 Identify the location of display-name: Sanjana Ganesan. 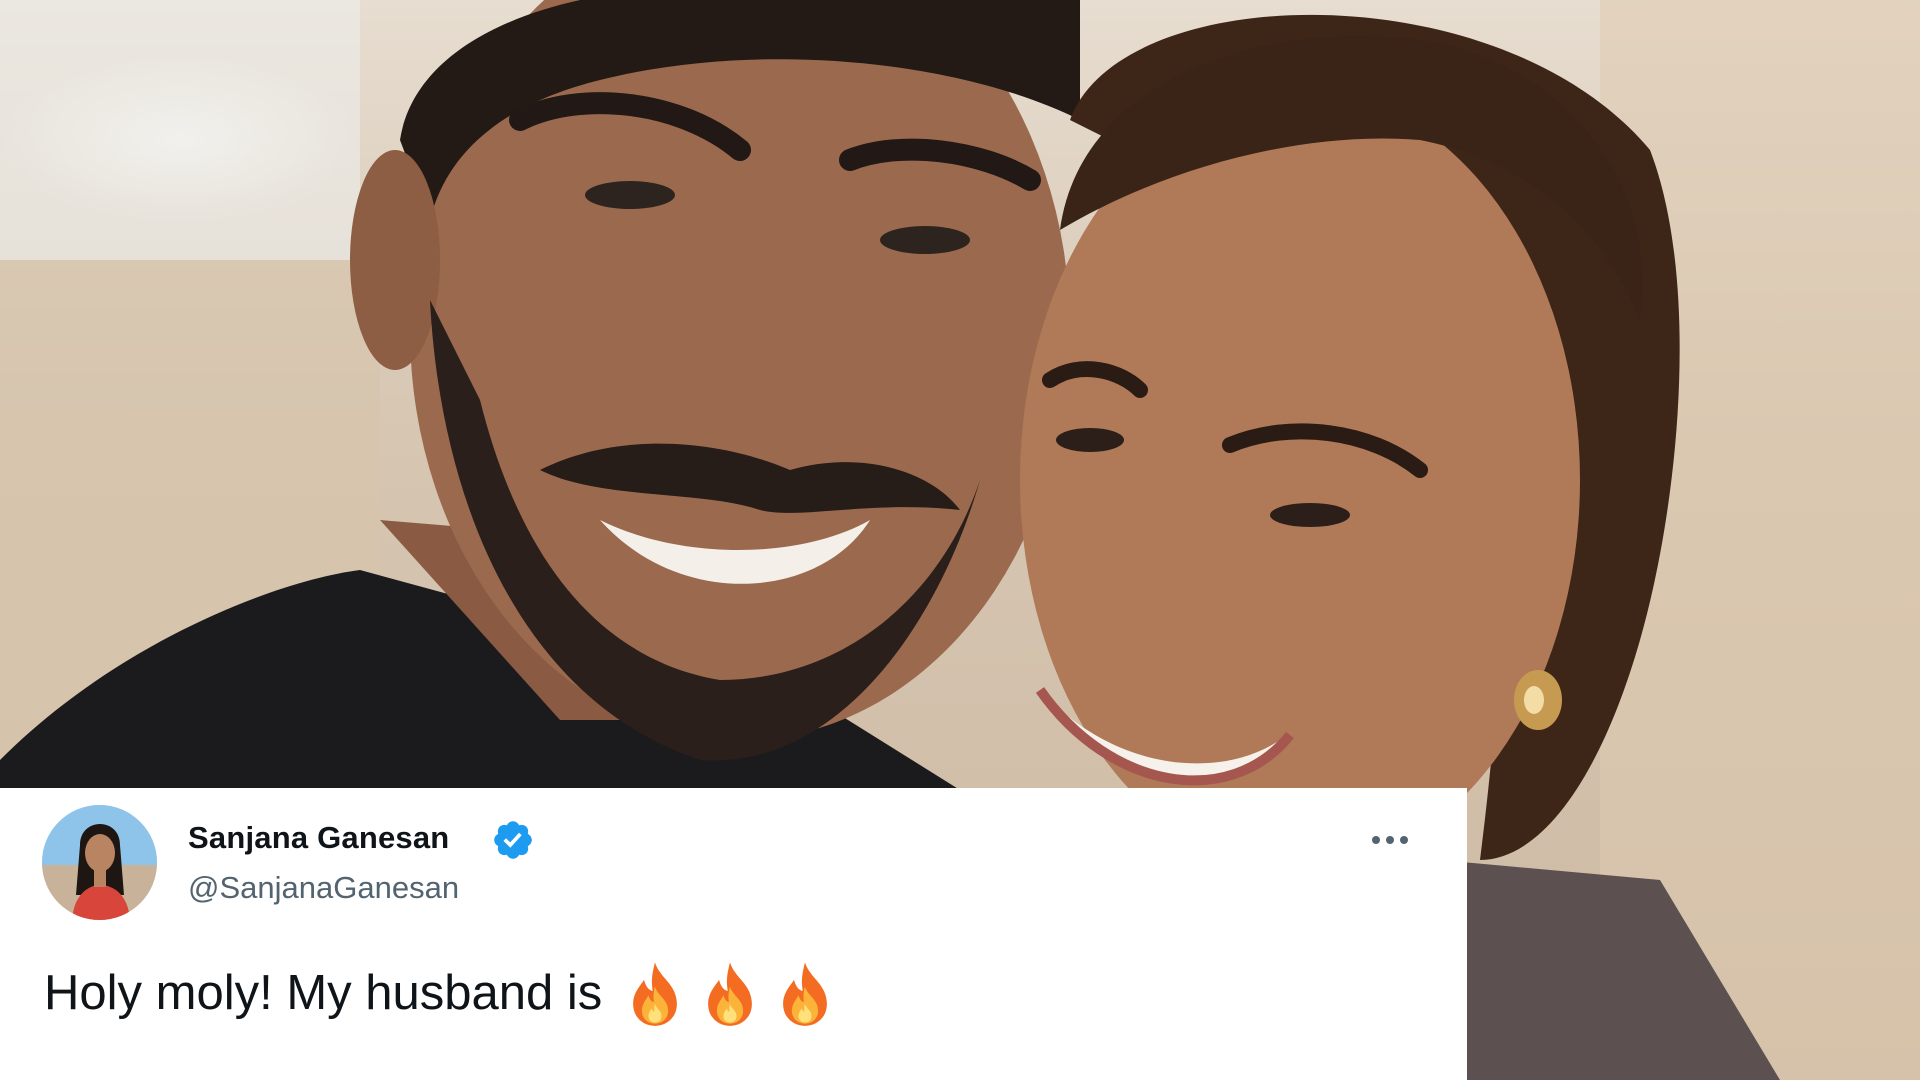
(318, 838).